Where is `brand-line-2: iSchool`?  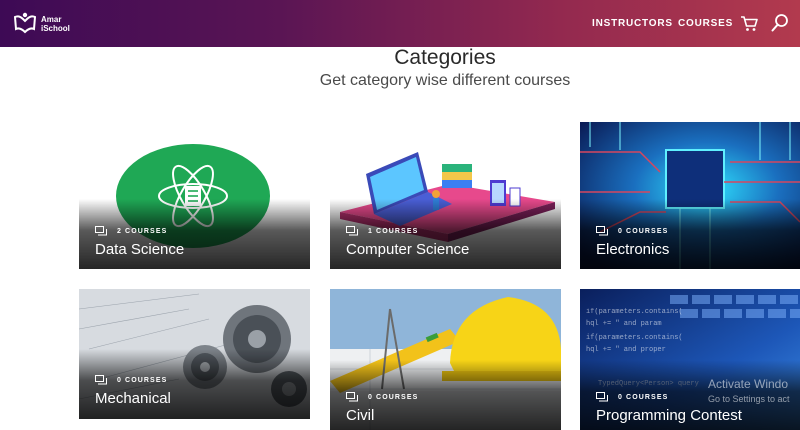 brand-line-2: iSchool is located at coordinates (55, 28).